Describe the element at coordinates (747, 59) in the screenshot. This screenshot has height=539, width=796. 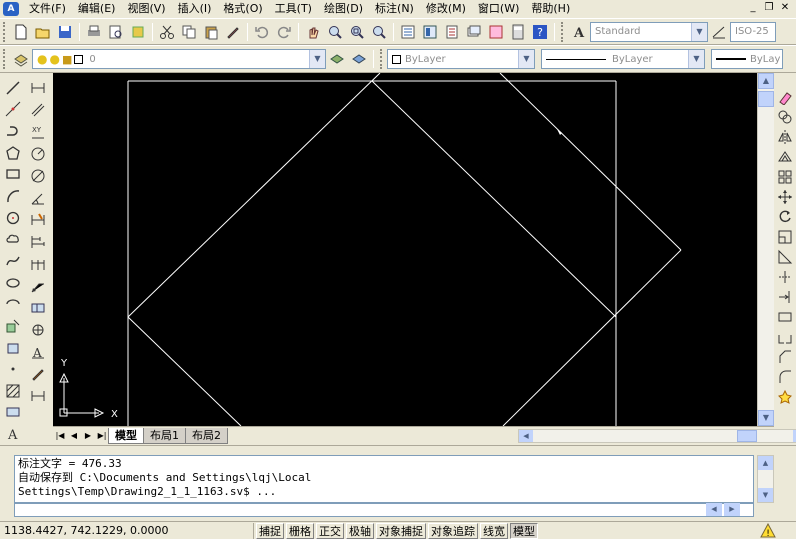
I see `lineweight-select: ByLay` at that location.